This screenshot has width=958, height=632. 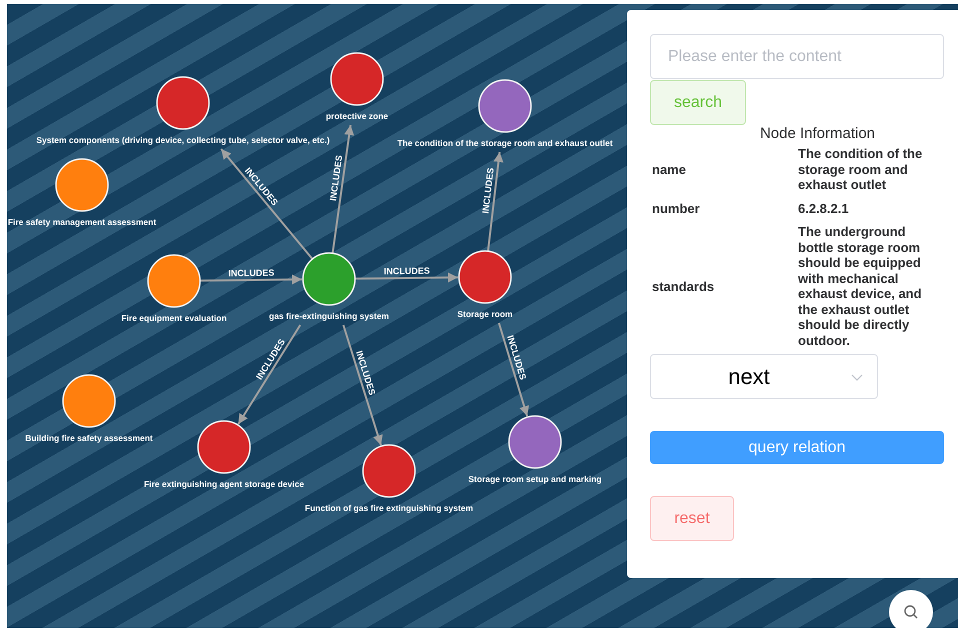 I want to click on search-icon, so click(x=911, y=612).